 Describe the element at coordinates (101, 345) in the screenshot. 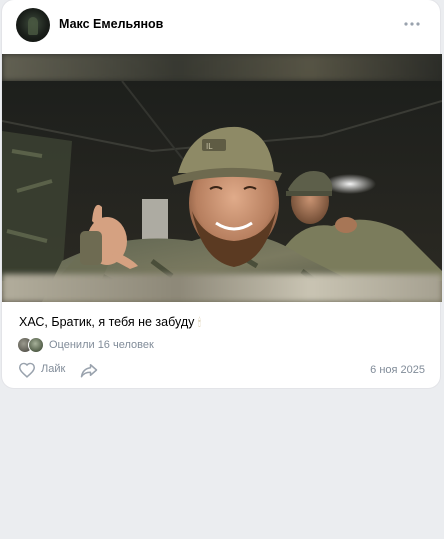

I see `likes-summary-text: Оценили 16 человек` at that location.